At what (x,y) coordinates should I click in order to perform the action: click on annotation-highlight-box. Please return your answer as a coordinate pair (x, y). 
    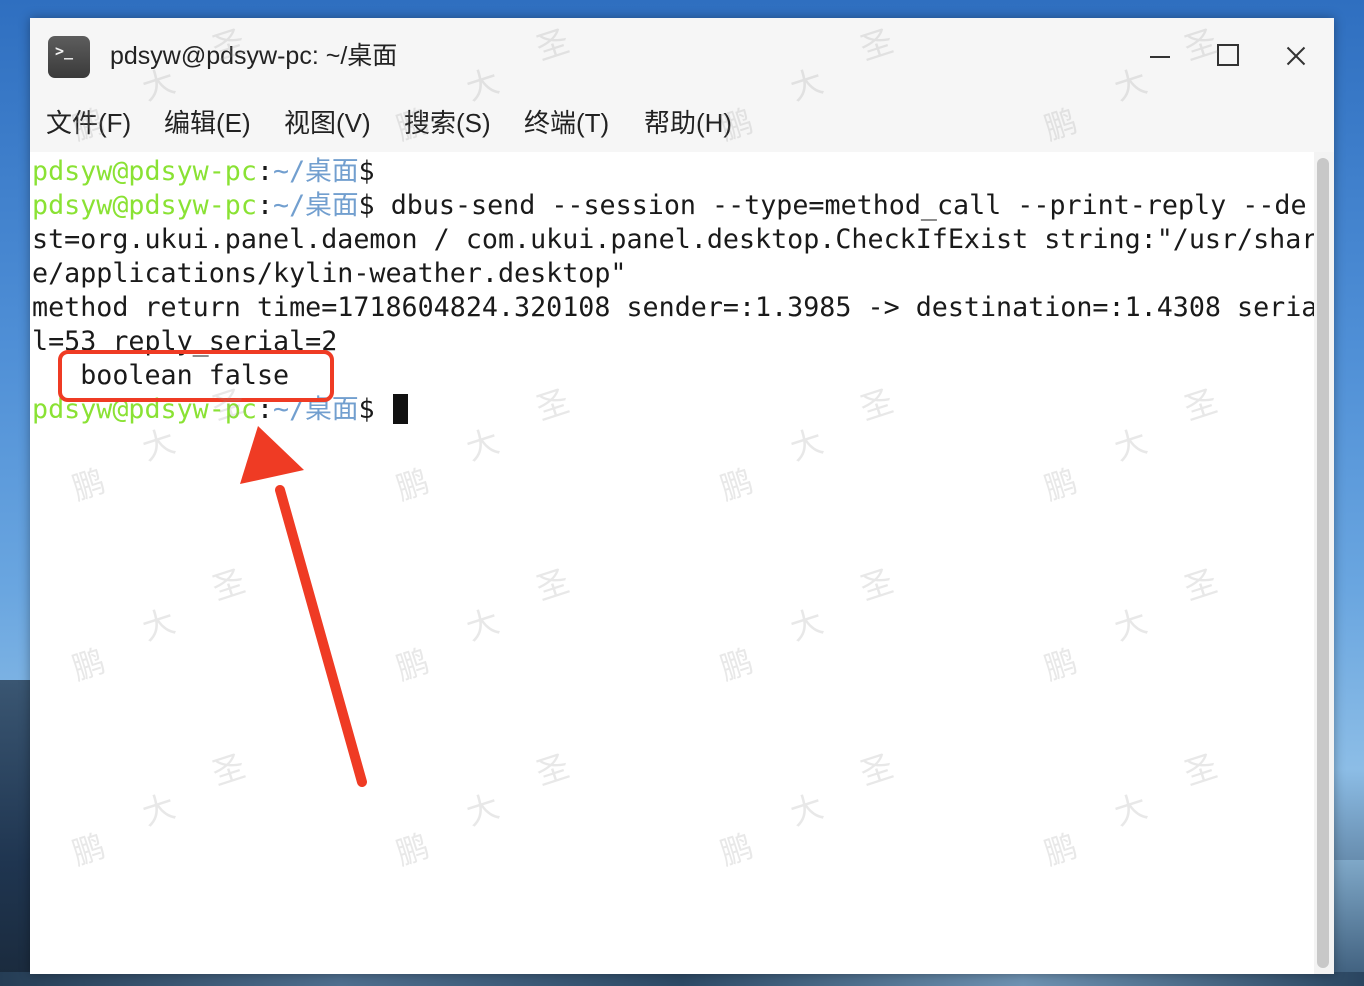
    Looking at the image, I should click on (196, 376).